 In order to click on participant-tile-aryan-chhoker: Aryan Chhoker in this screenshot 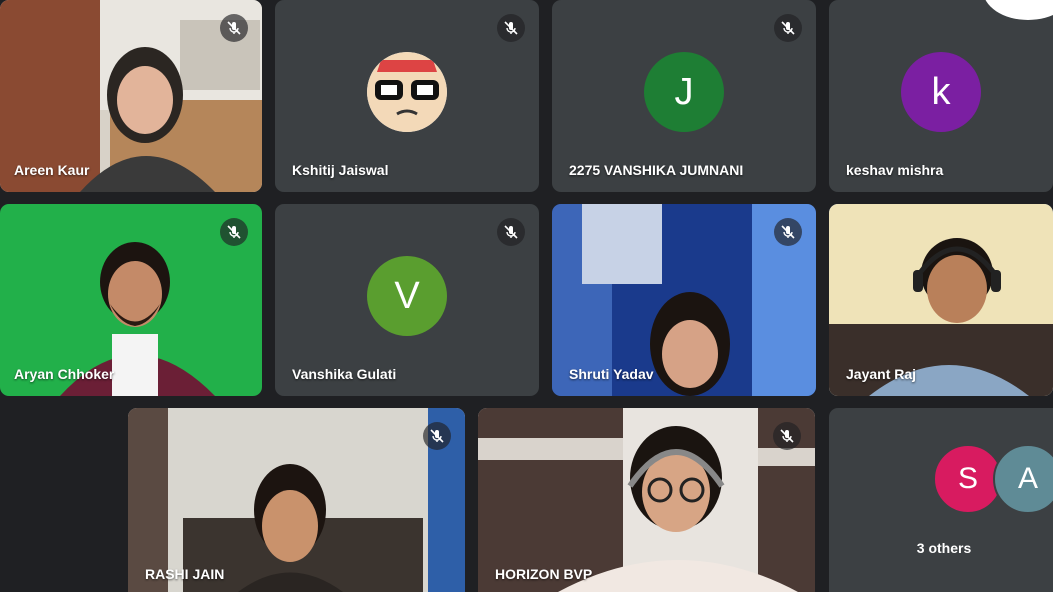, I will do `click(131, 300)`.